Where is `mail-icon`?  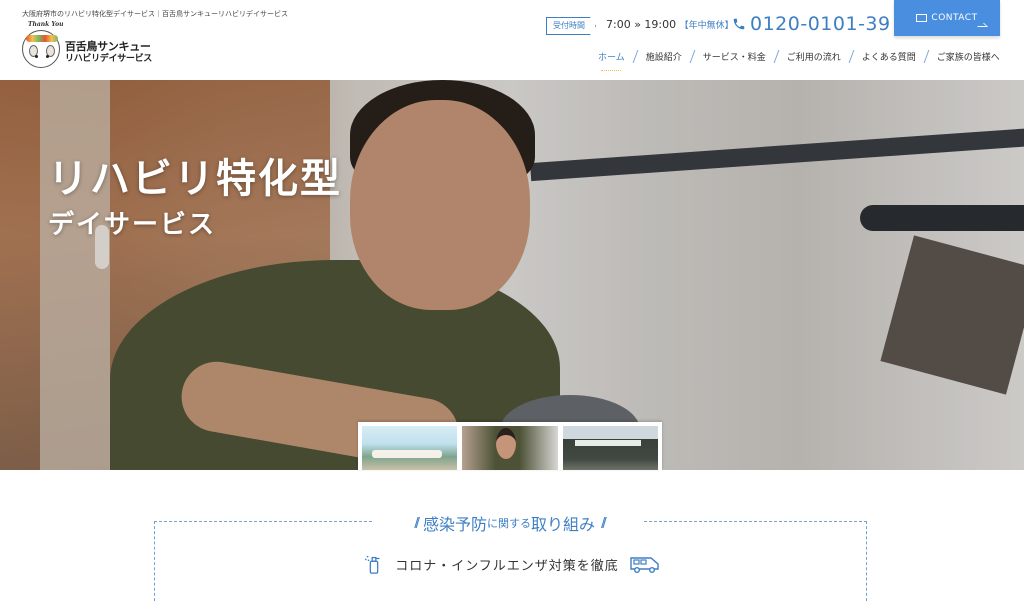
mail-icon is located at coordinates (922, 18).